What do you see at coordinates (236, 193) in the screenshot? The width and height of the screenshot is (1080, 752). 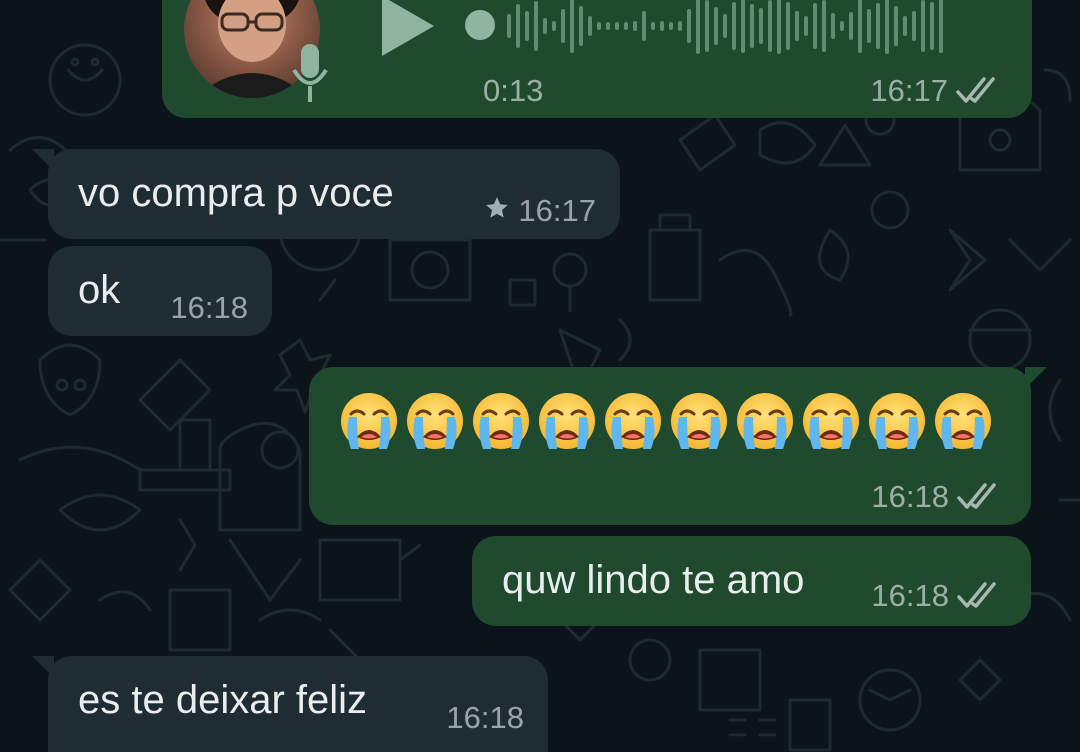 I see `message-text: vo compra p voce` at bounding box center [236, 193].